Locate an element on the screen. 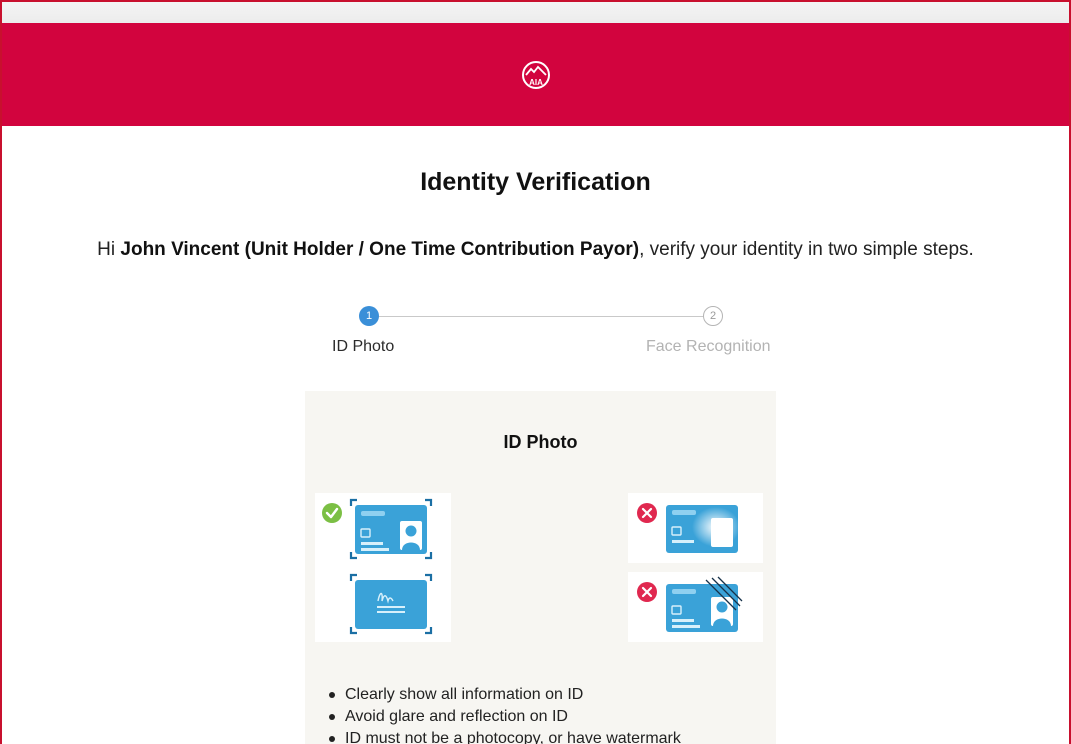  id-card-front-icon is located at coordinates (391, 529).